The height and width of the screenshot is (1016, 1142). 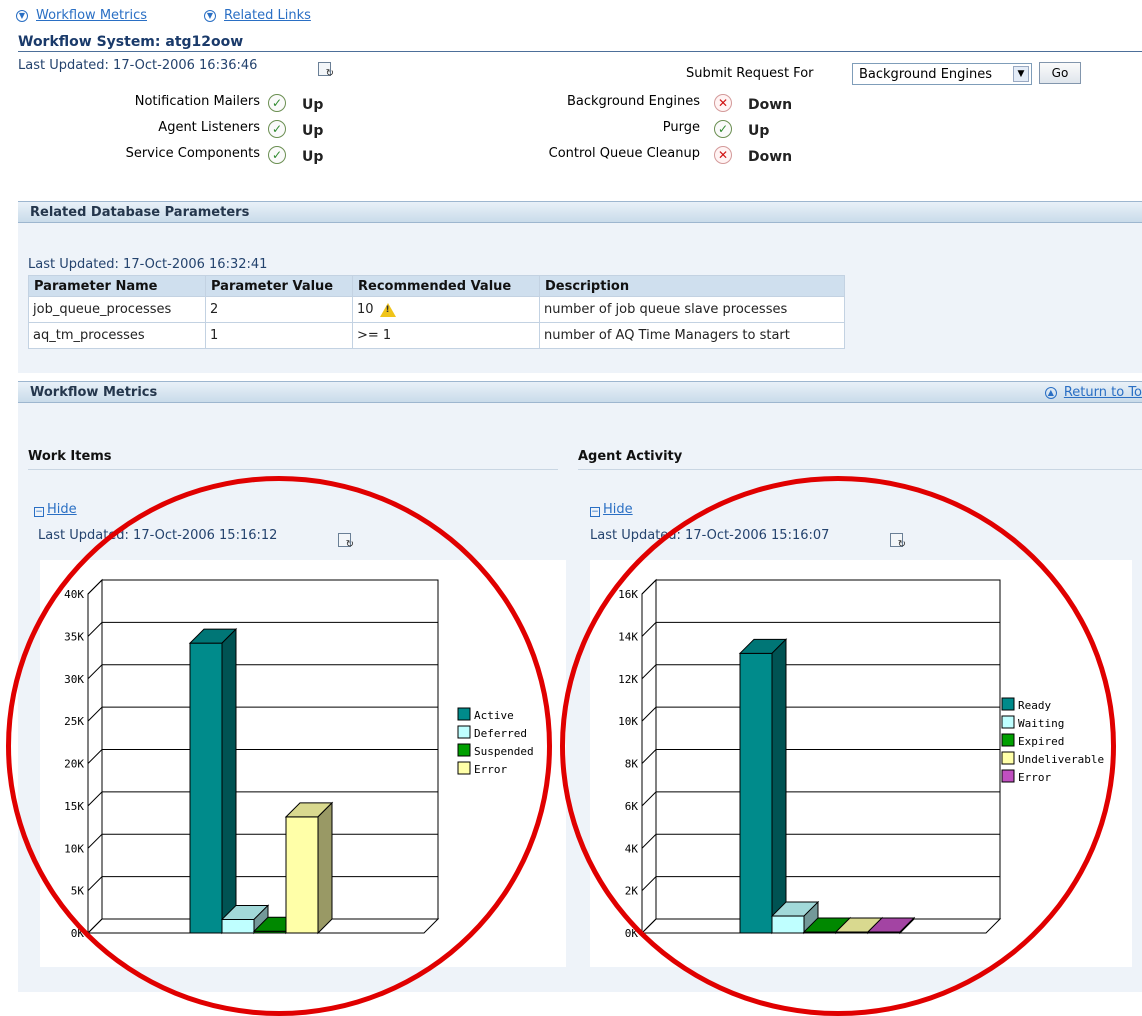 I want to click on db-params-header: Related Database Parameters, so click(x=580, y=212).